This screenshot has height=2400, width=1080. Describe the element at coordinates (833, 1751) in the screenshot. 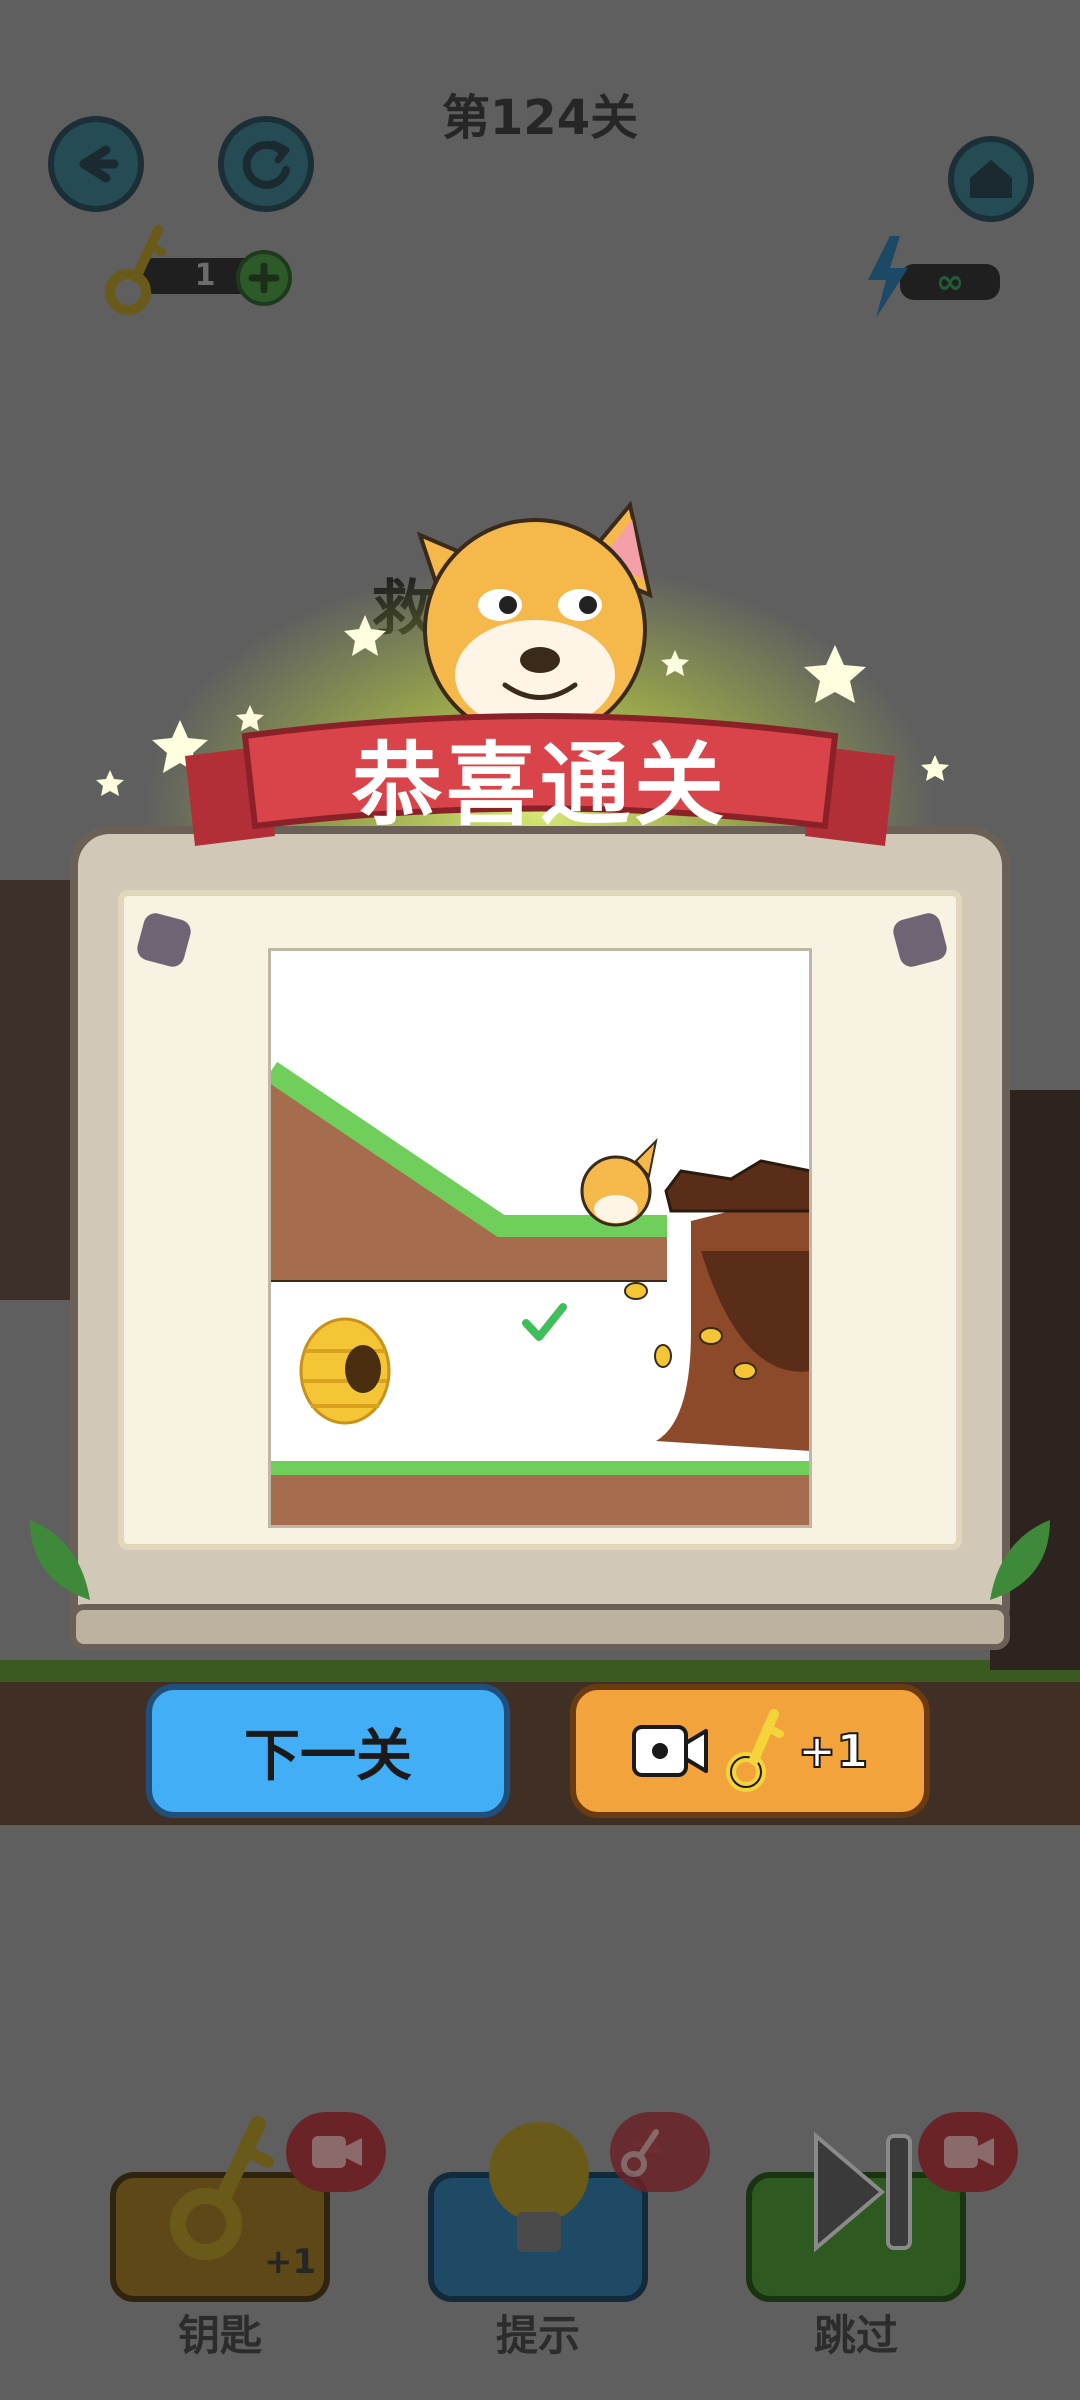

I see `video-reward-label: +1` at that location.